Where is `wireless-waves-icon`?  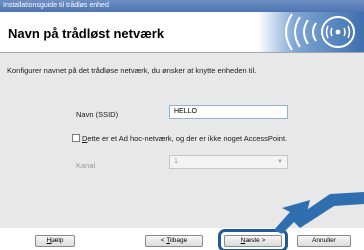 wireless-waves-icon is located at coordinates (311, 32).